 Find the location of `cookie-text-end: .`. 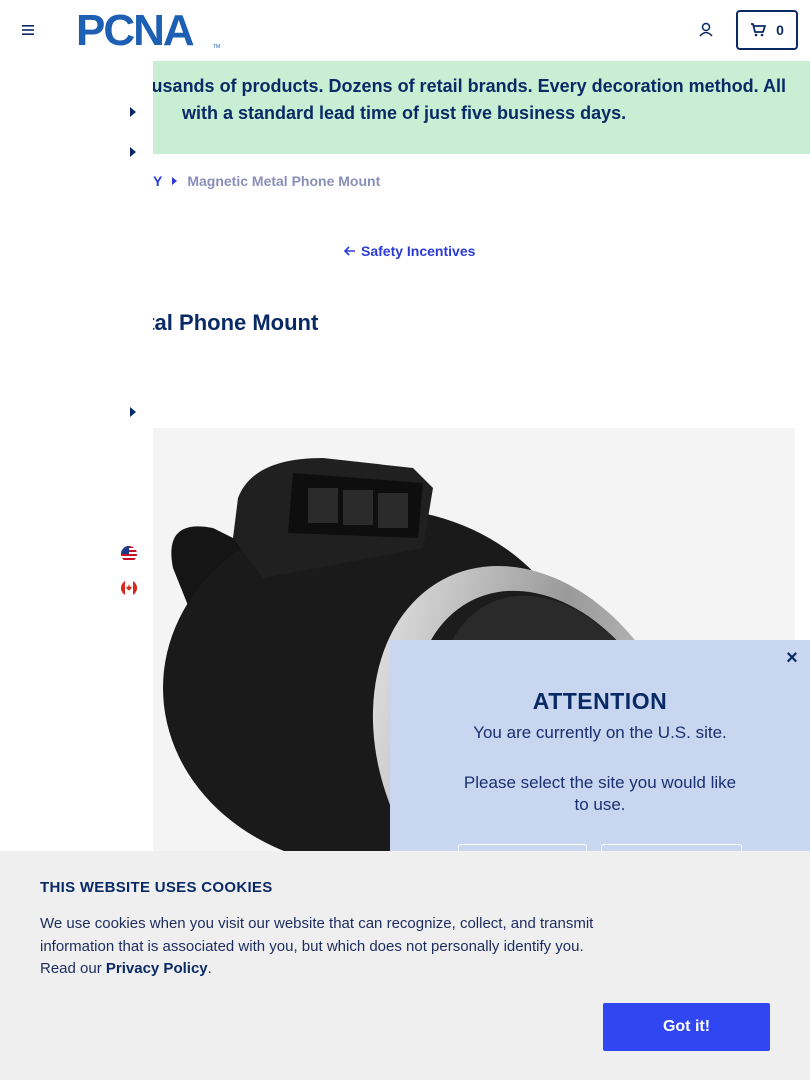

cookie-text-end: . is located at coordinates (209, 968).